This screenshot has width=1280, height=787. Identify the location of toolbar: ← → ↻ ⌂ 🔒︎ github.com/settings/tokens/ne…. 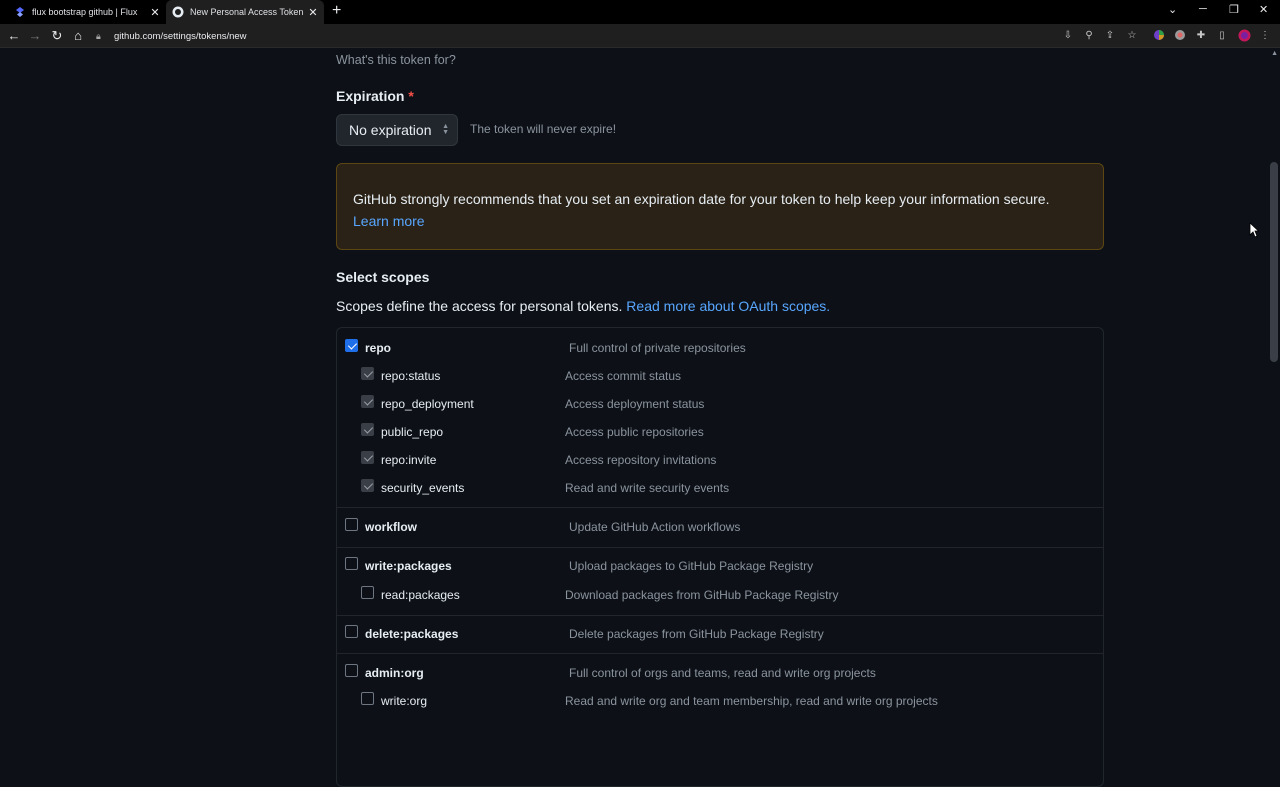
(640, 36).